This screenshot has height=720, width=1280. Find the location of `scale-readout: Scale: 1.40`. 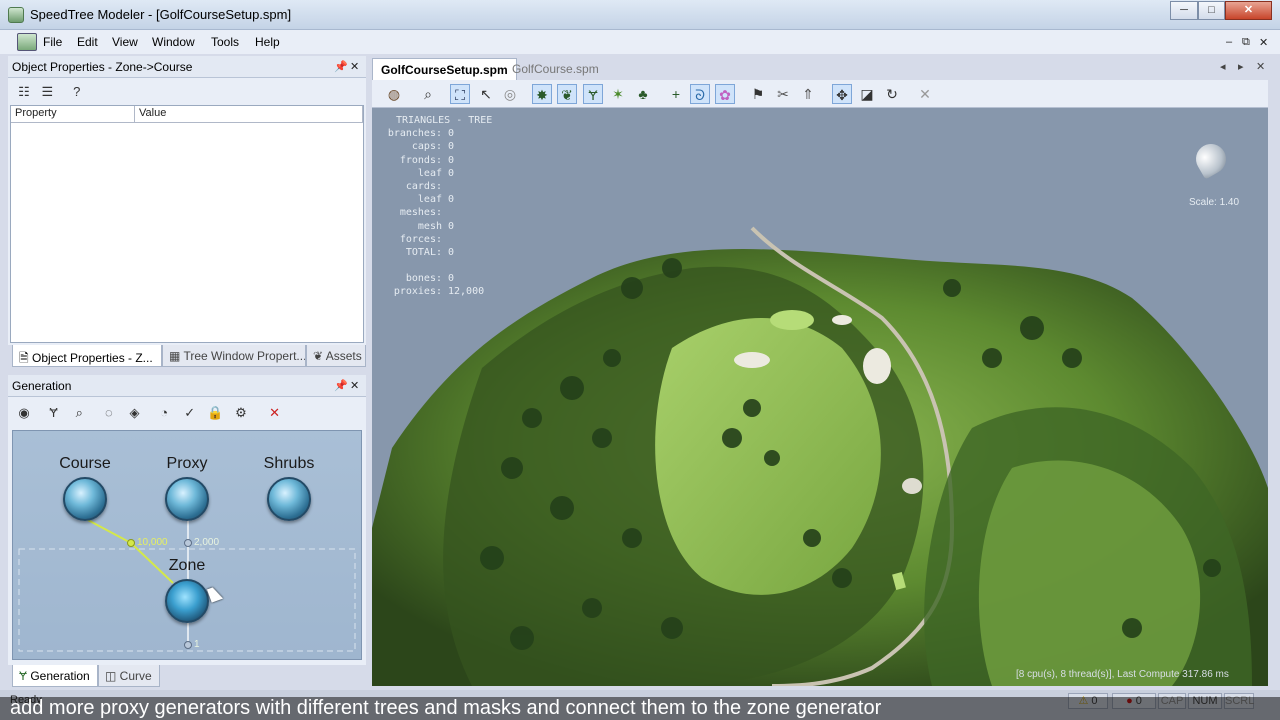

scale-readout: Scale: 1.40 is located at coordinates (1214, 202).